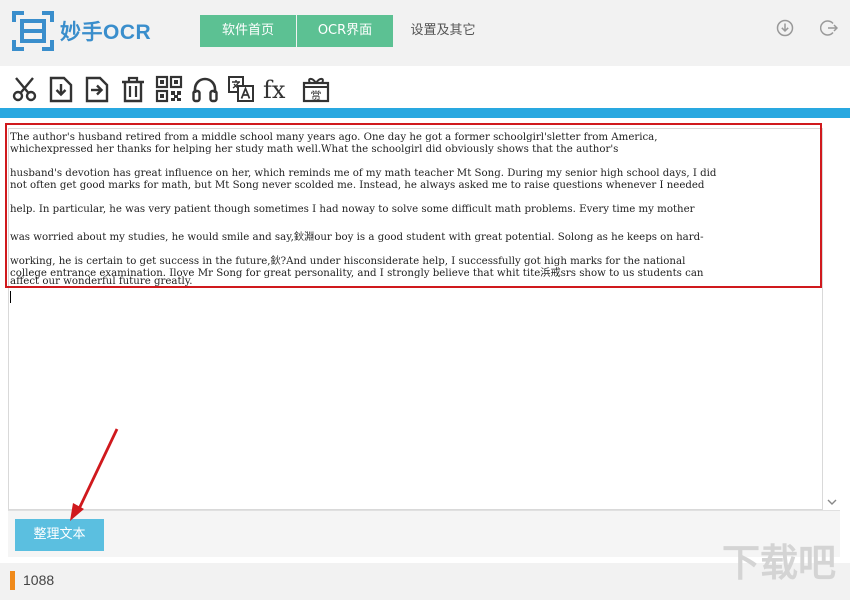 This screenshot has height=600, width=850. What do you see at coordinates (39, 580) in the screenshot?
I see `status-count: 1088` at bounding box center [39, 580].